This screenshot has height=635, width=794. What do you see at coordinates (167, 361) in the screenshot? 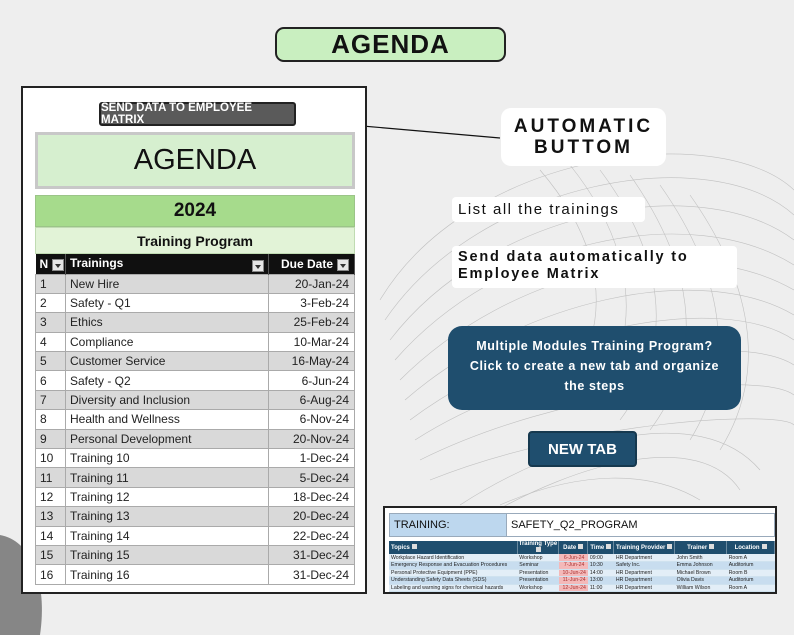
I see `training-name: Customer Service` at bounding box center [167, 361].